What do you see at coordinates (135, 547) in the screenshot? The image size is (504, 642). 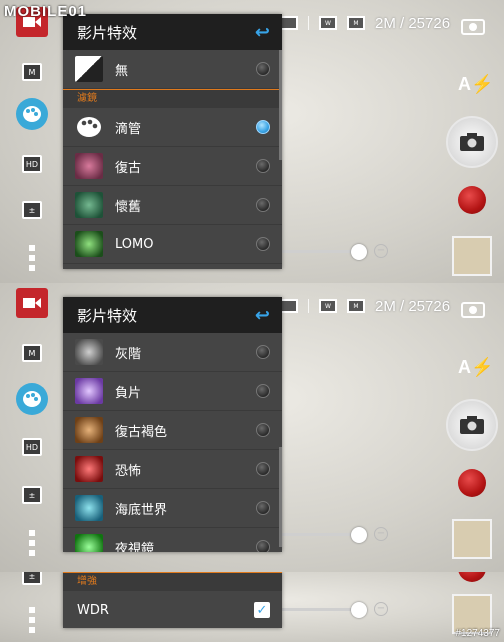 I see `effect-label: 夜視鏡` at bounding box center [135, 547].